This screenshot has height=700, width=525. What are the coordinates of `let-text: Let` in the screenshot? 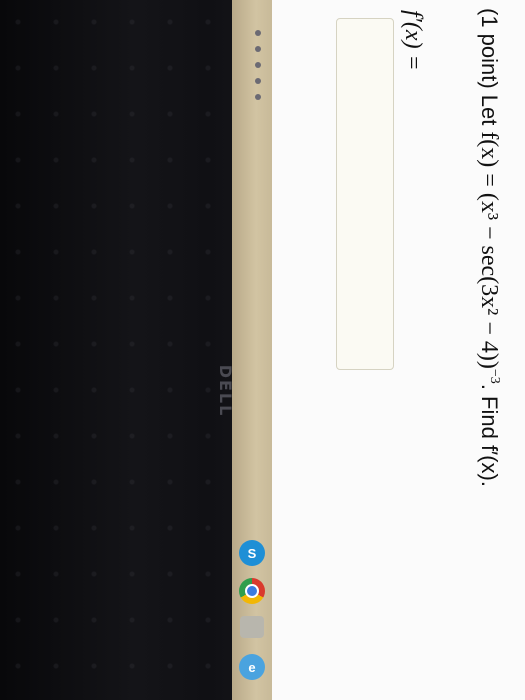 It's located at (489, 110).